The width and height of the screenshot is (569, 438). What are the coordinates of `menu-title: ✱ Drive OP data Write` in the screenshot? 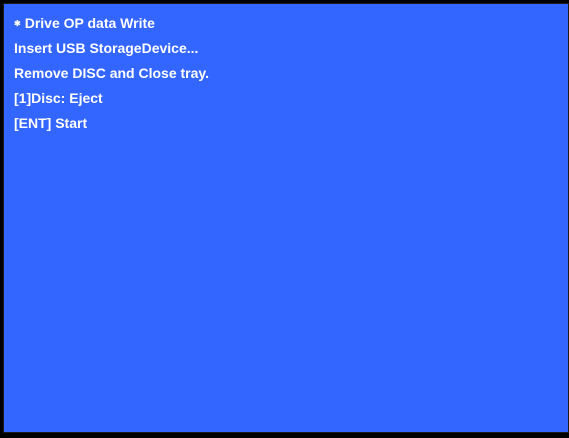 It's located at (84, 23).